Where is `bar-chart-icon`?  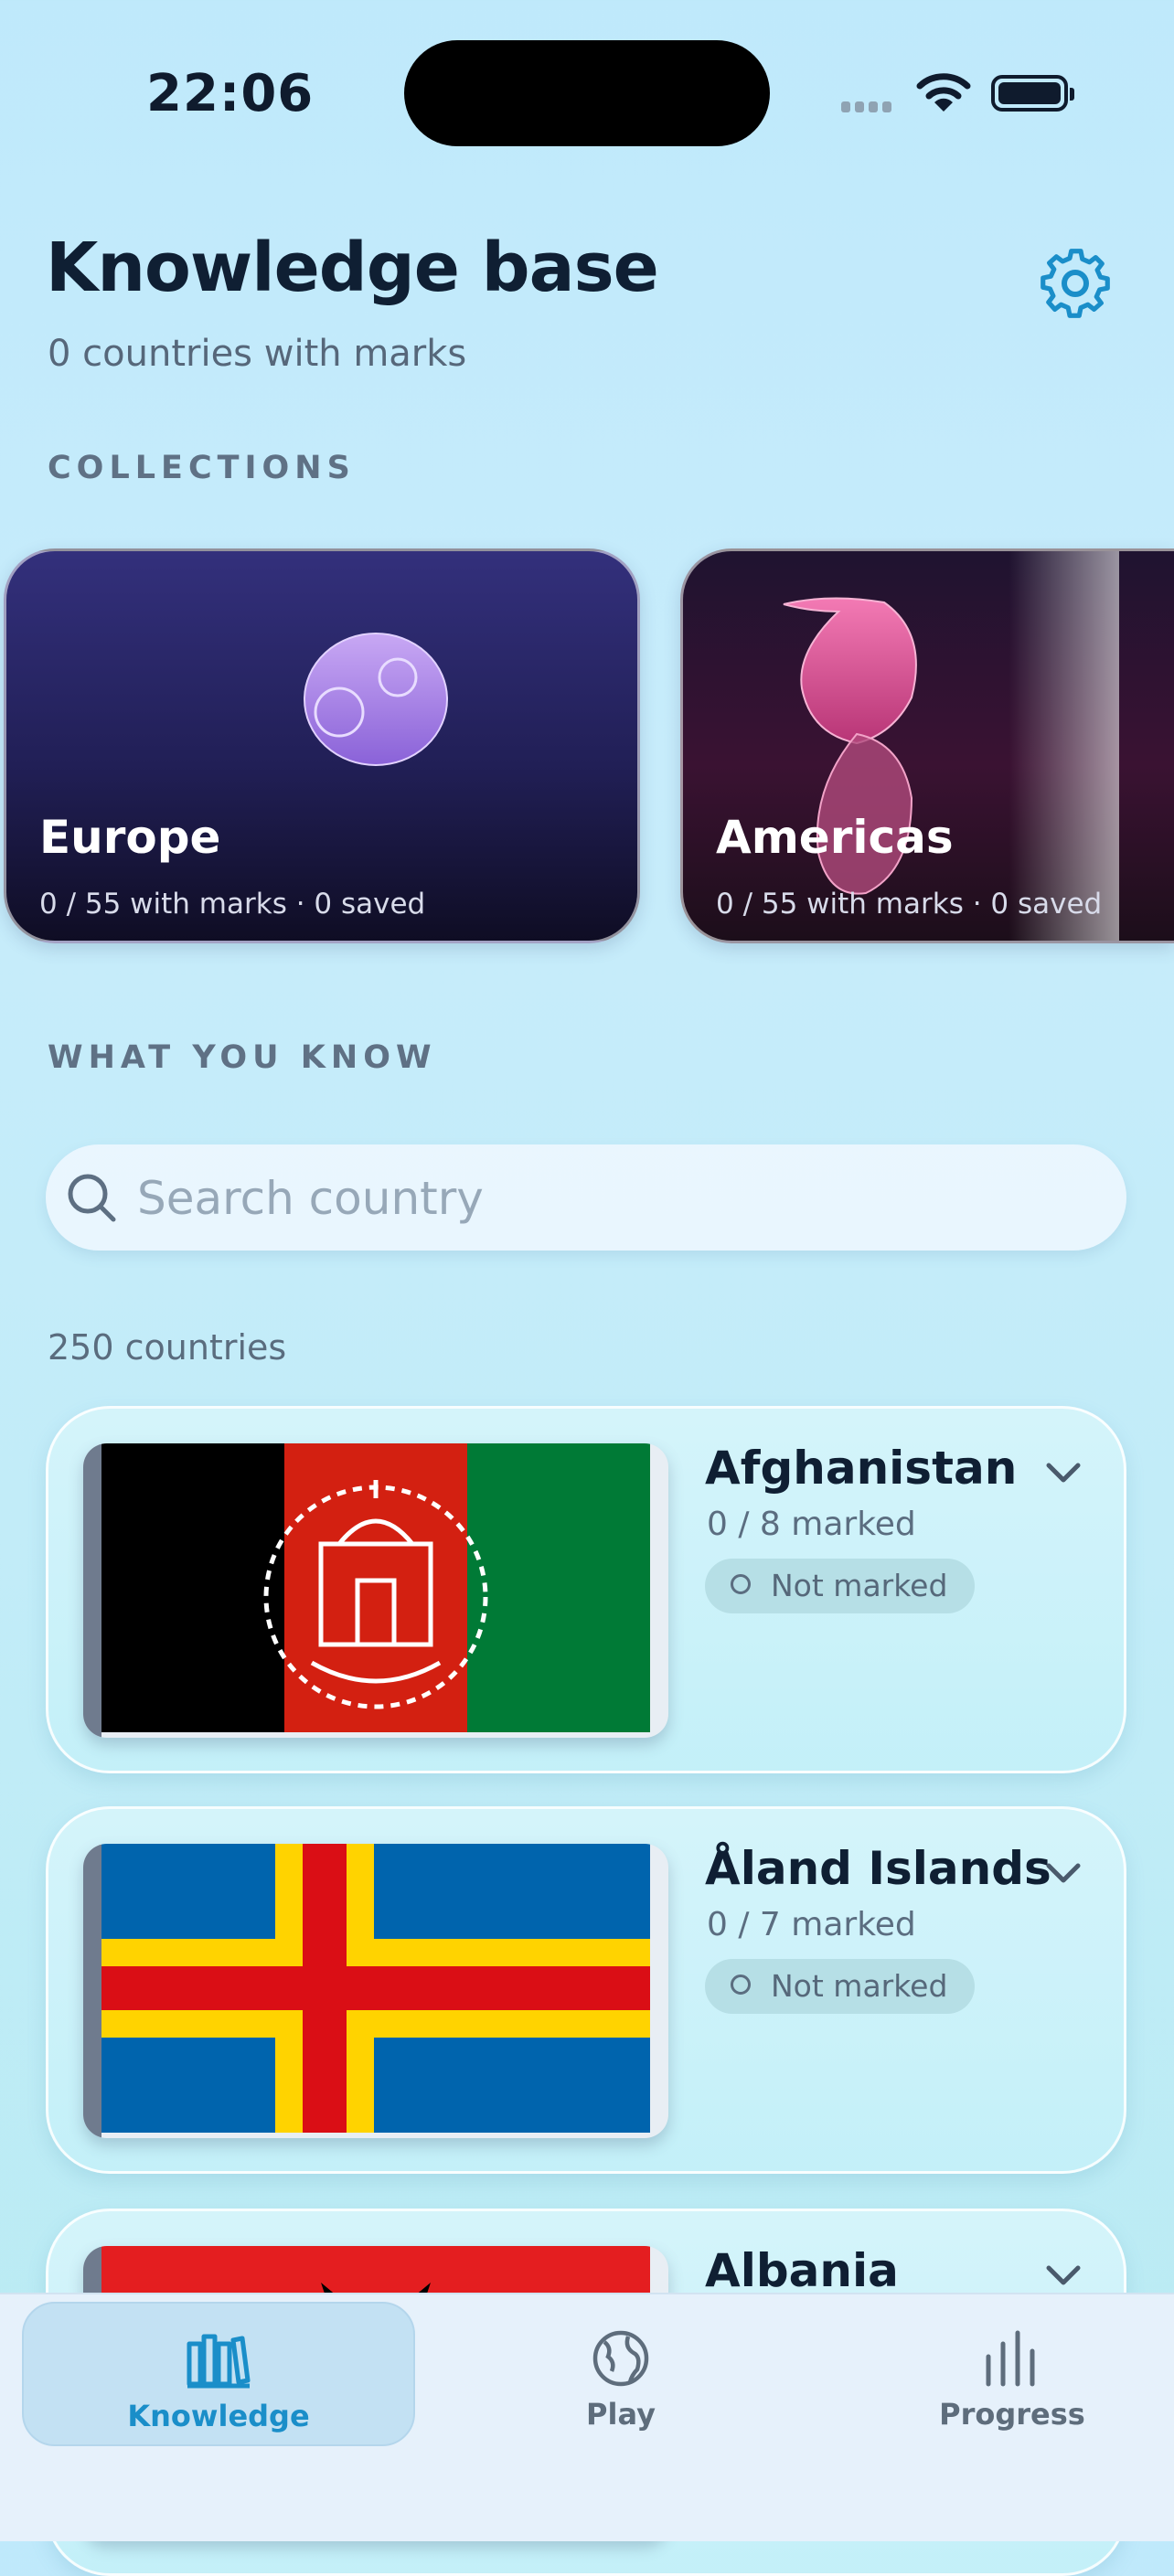 bar-chart-icon is located at coordinates (1010, 2358).